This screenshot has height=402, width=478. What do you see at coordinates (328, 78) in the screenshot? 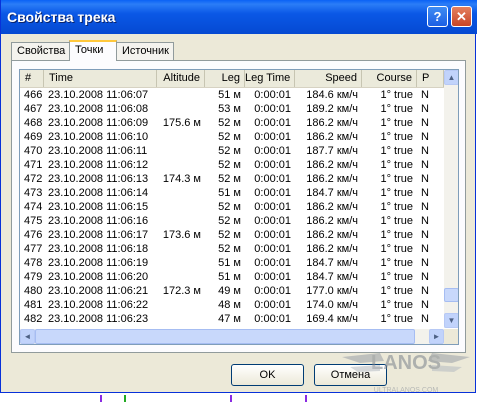
I see `column-header-speed: Speed` at bounding box center [328, 78].